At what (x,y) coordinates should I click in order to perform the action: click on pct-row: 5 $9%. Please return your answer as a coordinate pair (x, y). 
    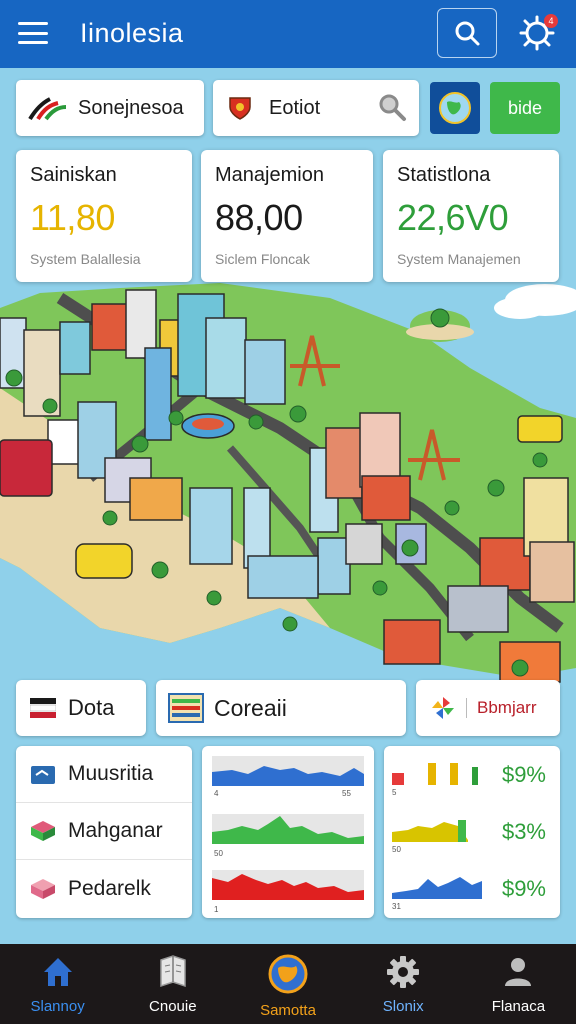
    Looking at the image, I should click on (472, 774).